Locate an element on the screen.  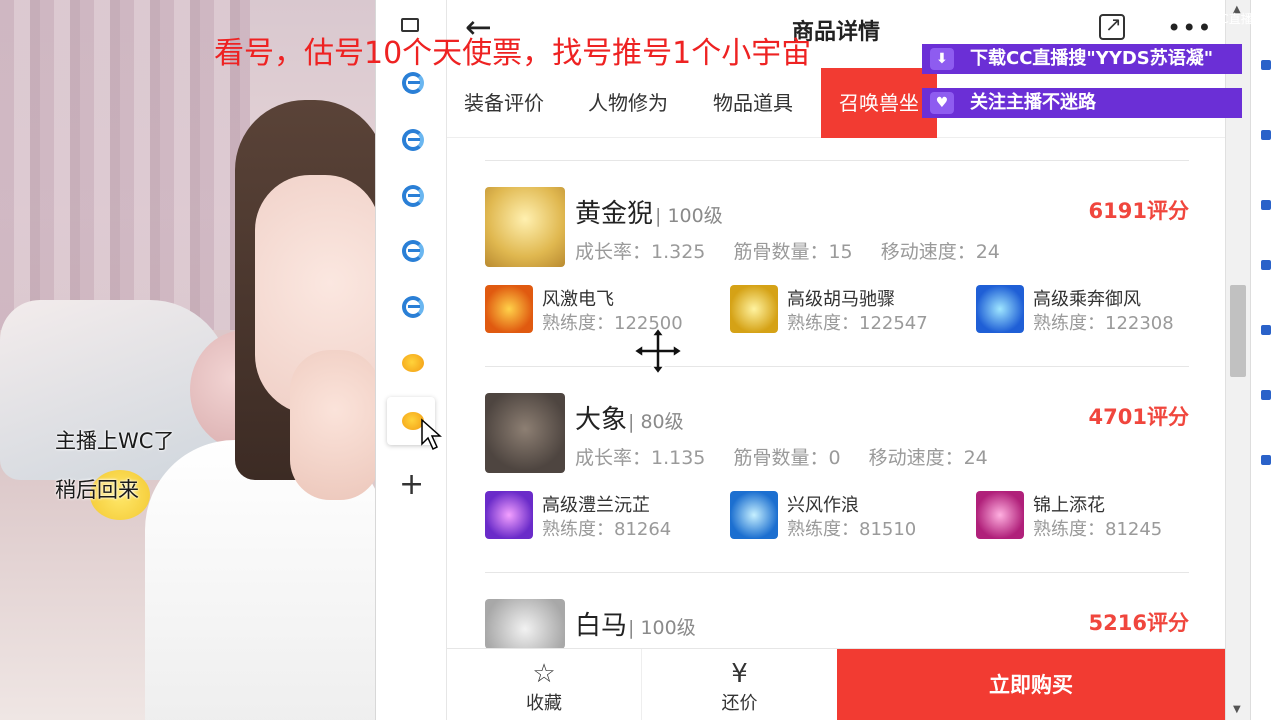
tab-summons: 召唤兽坐 is located at coordinates (879, 103).